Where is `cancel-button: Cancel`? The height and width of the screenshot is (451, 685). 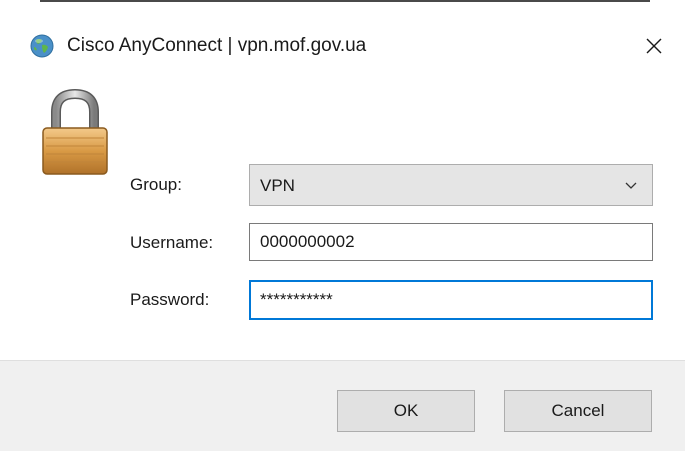 cancel-button: Cancel is located at coordinates (578, 411).